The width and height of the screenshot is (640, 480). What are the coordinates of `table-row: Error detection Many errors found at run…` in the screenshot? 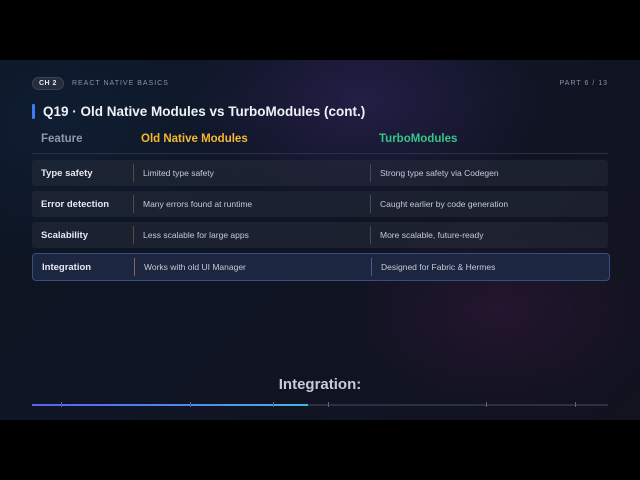 It's located at (320, 204).